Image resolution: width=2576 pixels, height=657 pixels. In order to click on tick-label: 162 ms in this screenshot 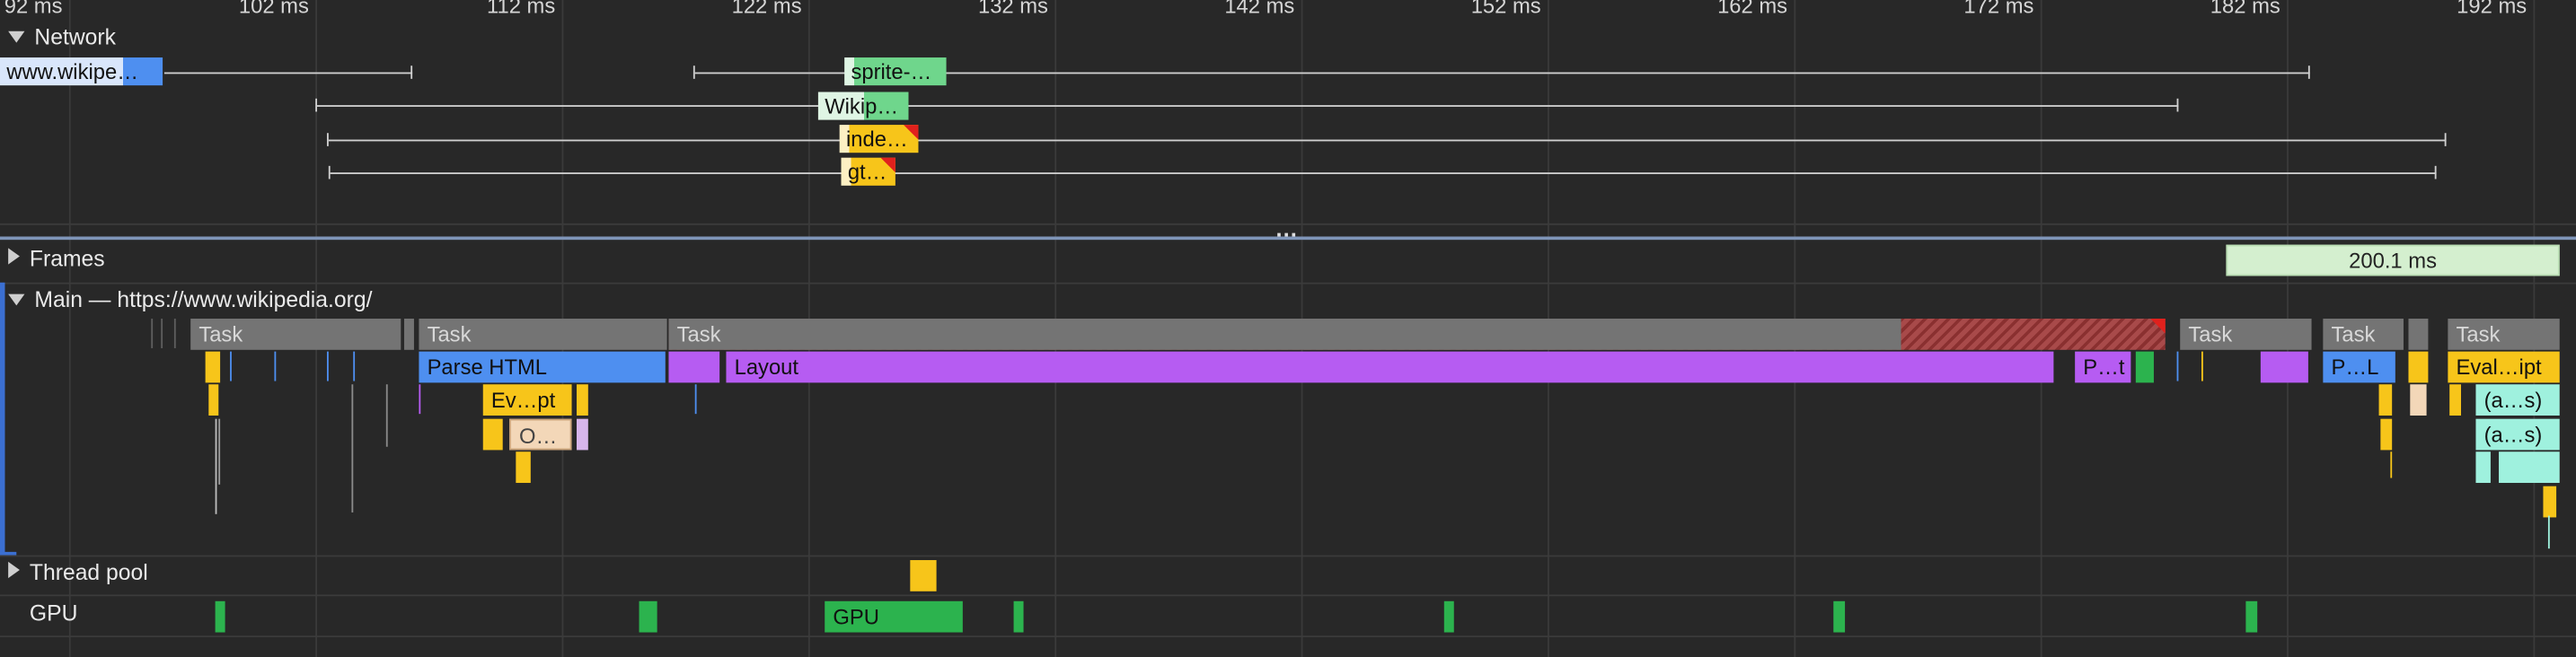, I will do `click(1752, 9)`.